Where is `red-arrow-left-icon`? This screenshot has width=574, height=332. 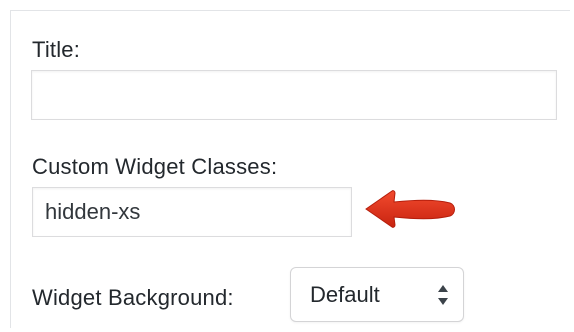 red-arrow-left-icon is located at coordinates (410, 209).